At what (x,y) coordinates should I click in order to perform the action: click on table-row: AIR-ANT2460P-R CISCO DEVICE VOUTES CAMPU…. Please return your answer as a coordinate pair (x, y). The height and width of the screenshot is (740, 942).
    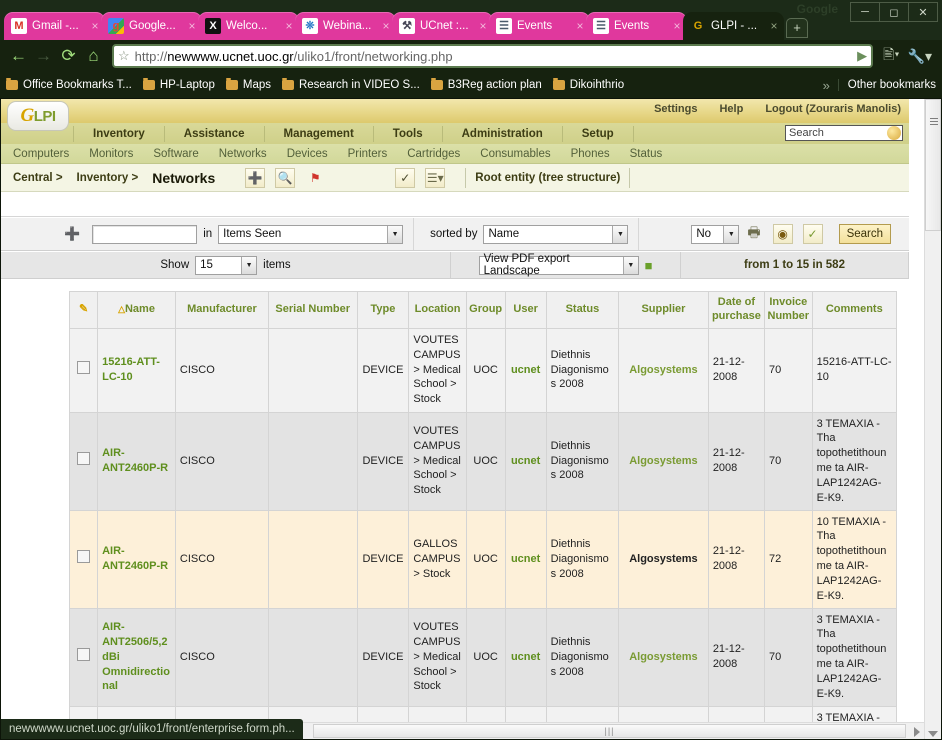
    Looking at the image, I should click on (483, 461).